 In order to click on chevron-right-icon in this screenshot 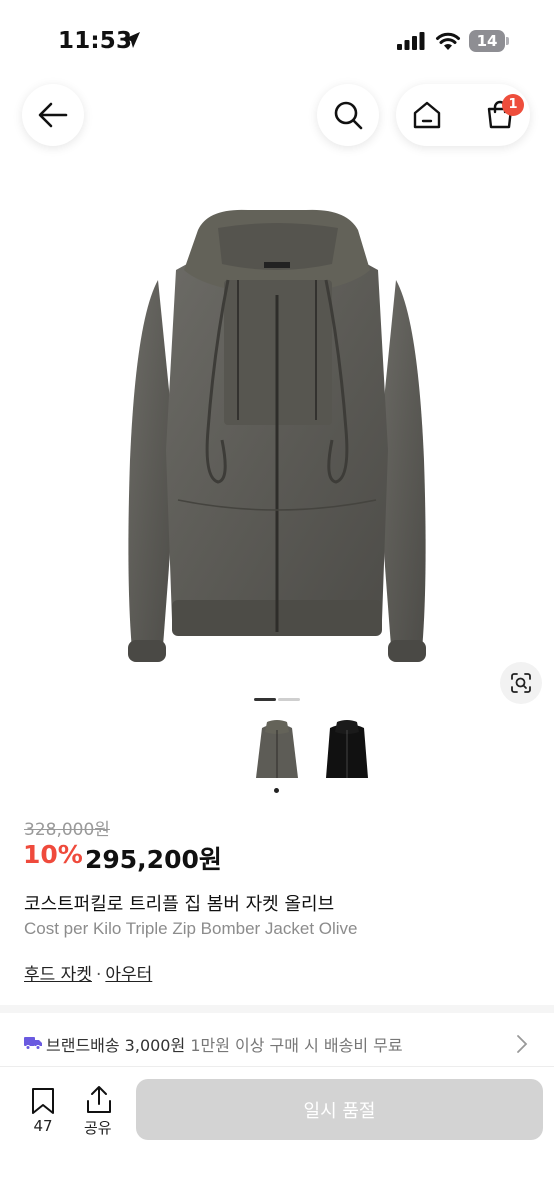, I will do `click(522, 1044)`.